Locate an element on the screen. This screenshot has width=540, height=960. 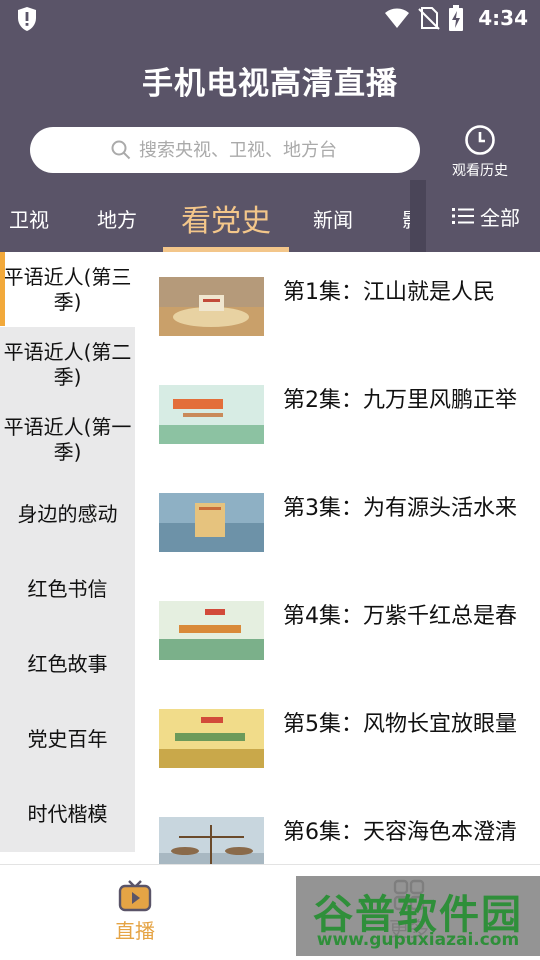
shield-alert-icon is located at coordinates (27, 19).